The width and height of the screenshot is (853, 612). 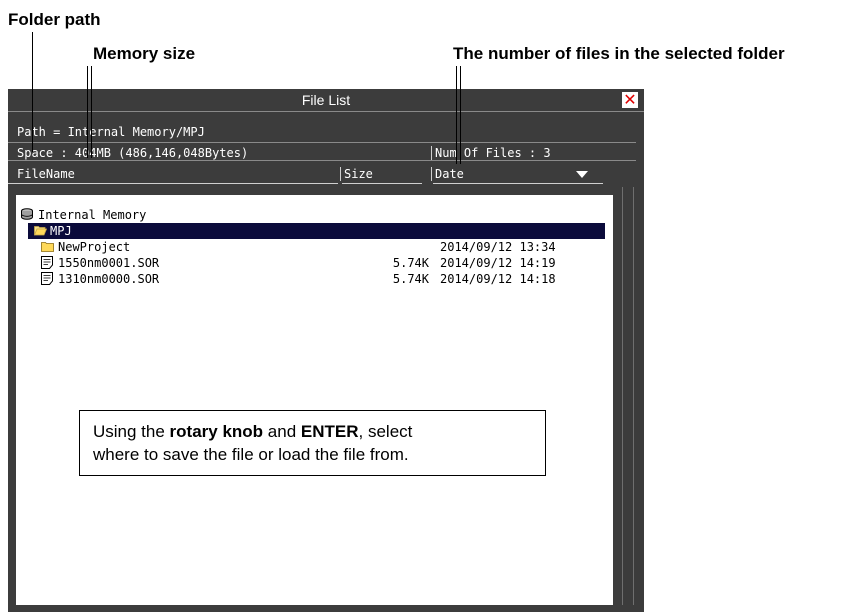 What do you see at coordinates (314, 215) in the screenshot?
I see `tree-root-item: Internal Memory` at bounding box center [314, 215].